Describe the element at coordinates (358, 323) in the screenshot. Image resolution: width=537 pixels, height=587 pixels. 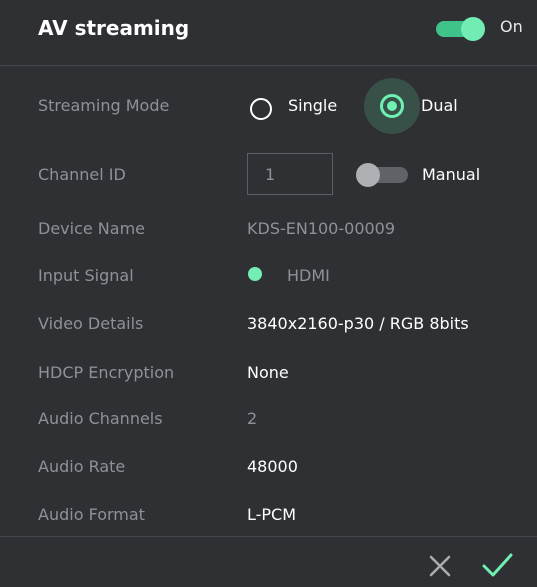
I see `video-details-value: 3840x2160-p30 / RGB 8bits` at that location.